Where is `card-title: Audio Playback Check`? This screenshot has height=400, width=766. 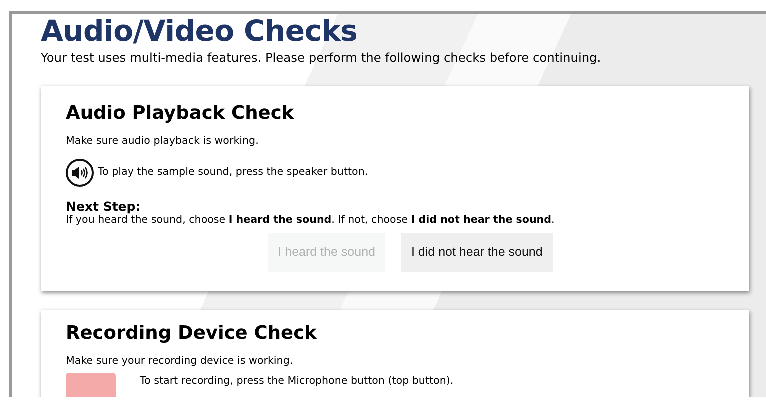 card-title: Audio Playback Check is located at coordinates (181, 114).